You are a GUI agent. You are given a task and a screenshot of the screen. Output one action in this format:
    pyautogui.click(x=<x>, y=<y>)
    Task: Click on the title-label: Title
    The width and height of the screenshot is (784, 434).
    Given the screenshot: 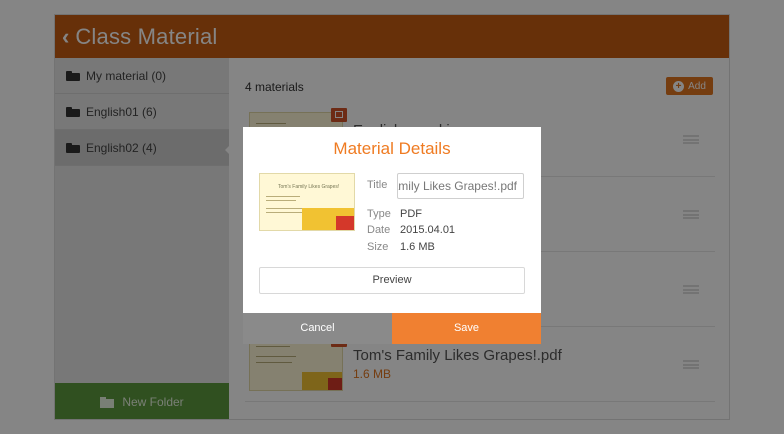 What is the action you would take?
    pyautogui.click(x=377, y=185)
    